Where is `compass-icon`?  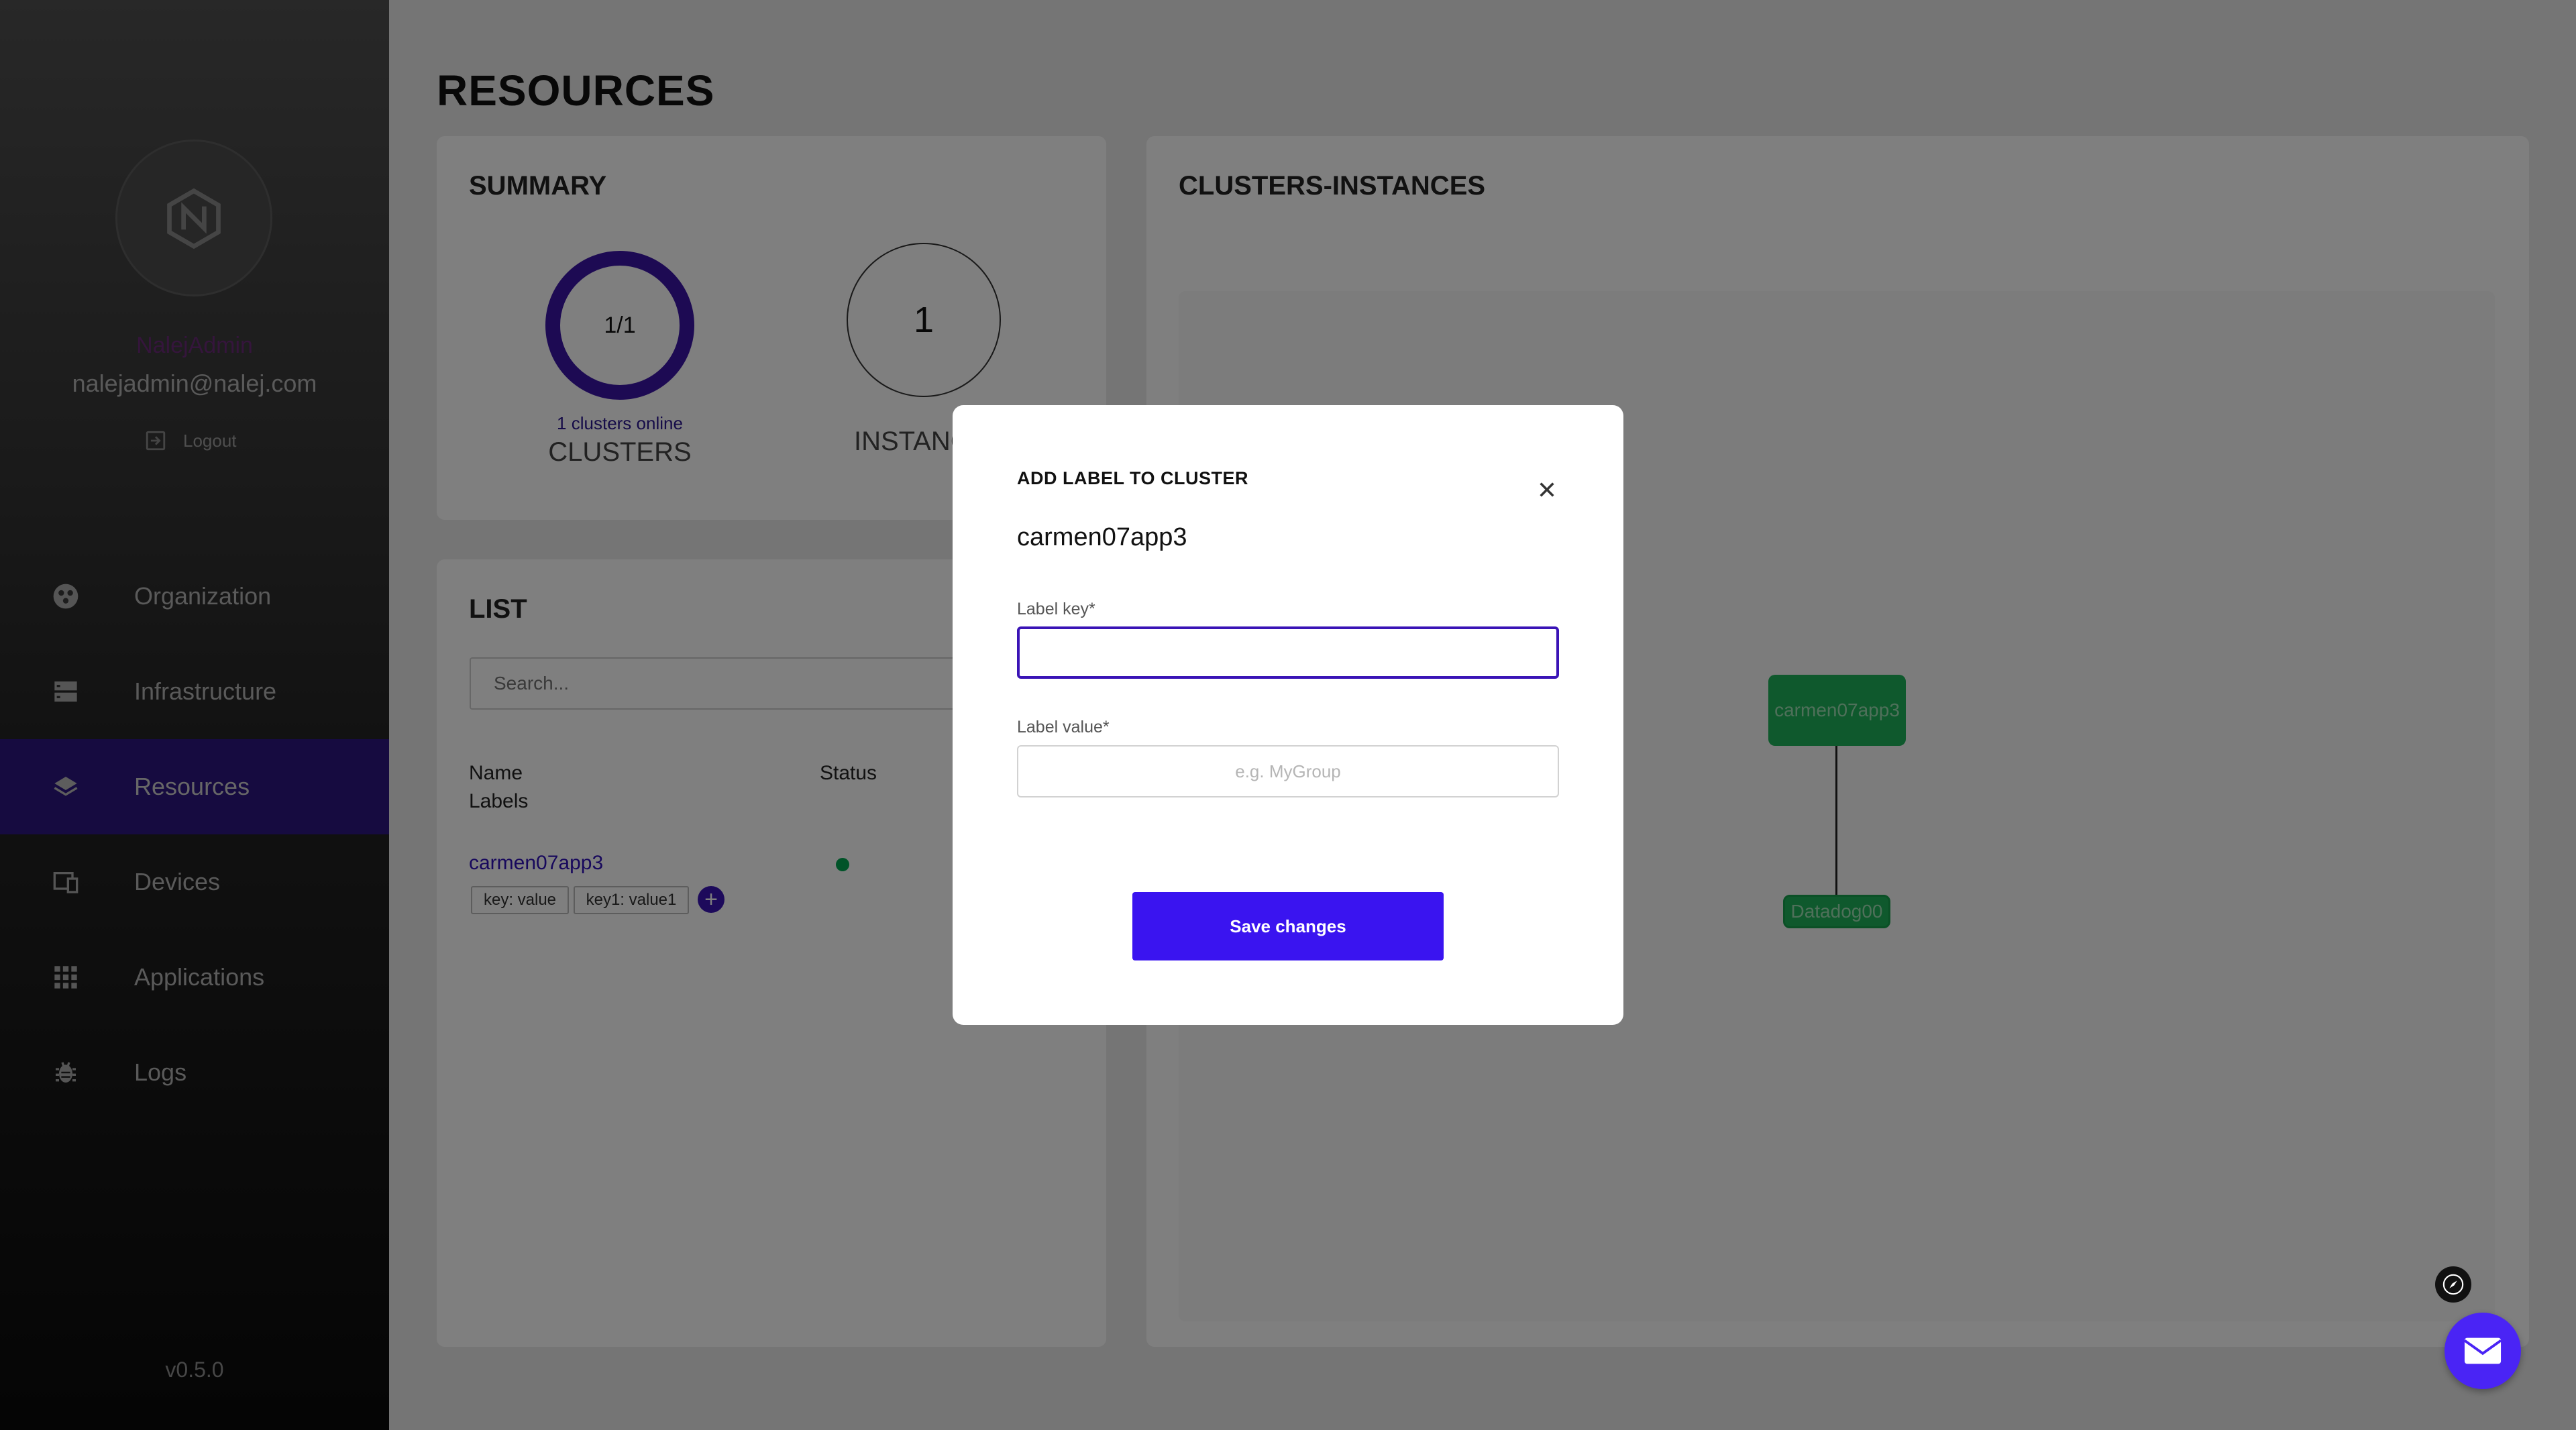 compass-icon is located at coordinates (2453, 1285).